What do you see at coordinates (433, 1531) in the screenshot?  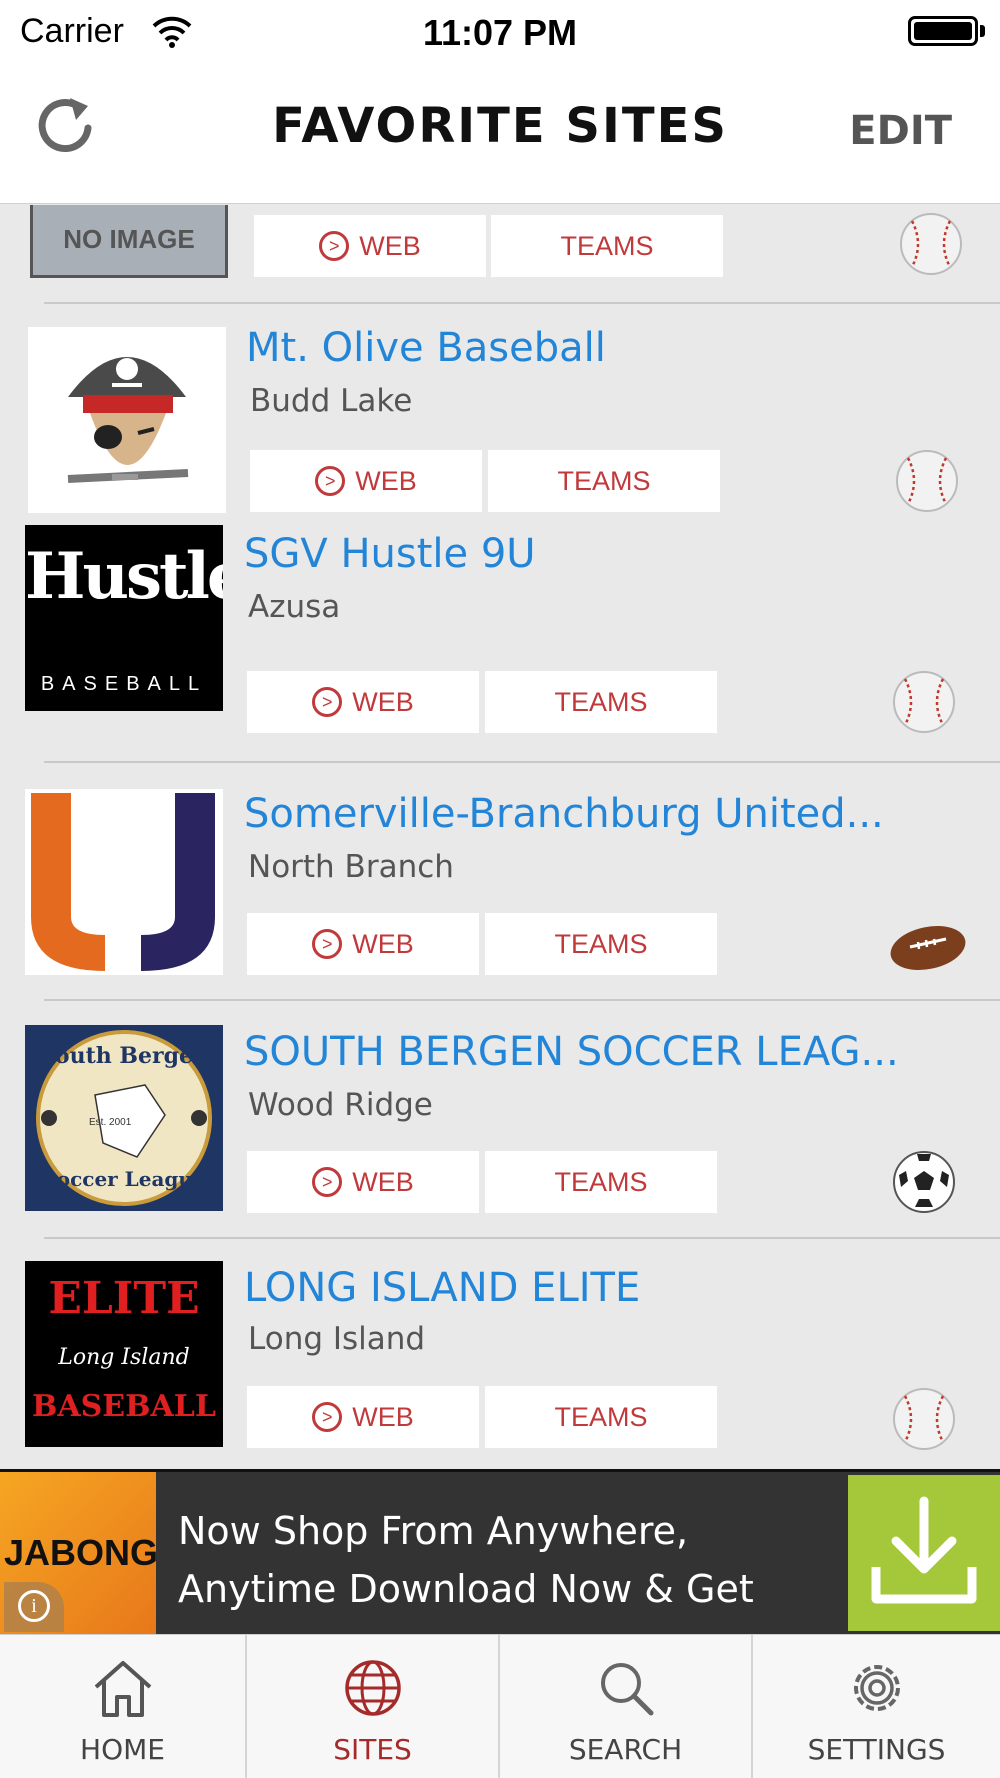 I see `ad-line-1: Now Shop From Anywhere,` at bounding box center [433, 1531].